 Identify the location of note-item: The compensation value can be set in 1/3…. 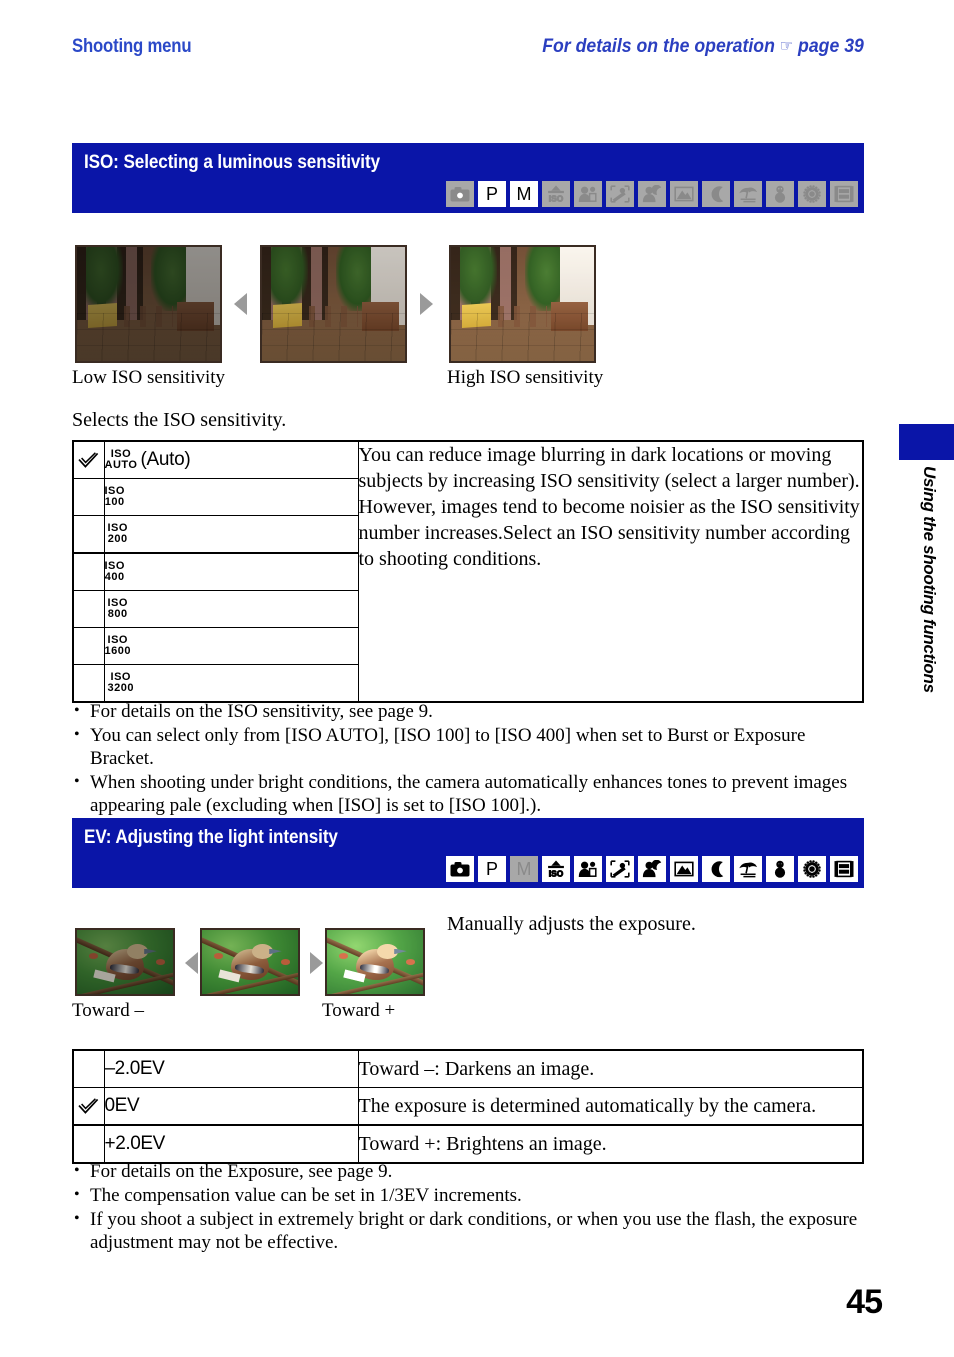
(472, 1195).